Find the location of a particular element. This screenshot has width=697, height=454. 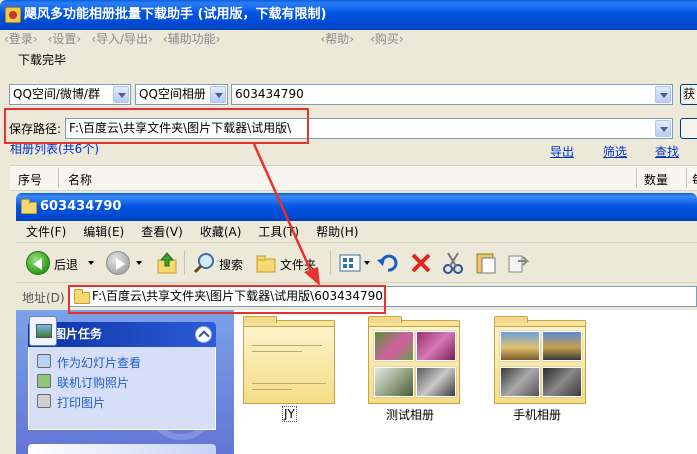

paste-icon is located at coordinates (486, 263).